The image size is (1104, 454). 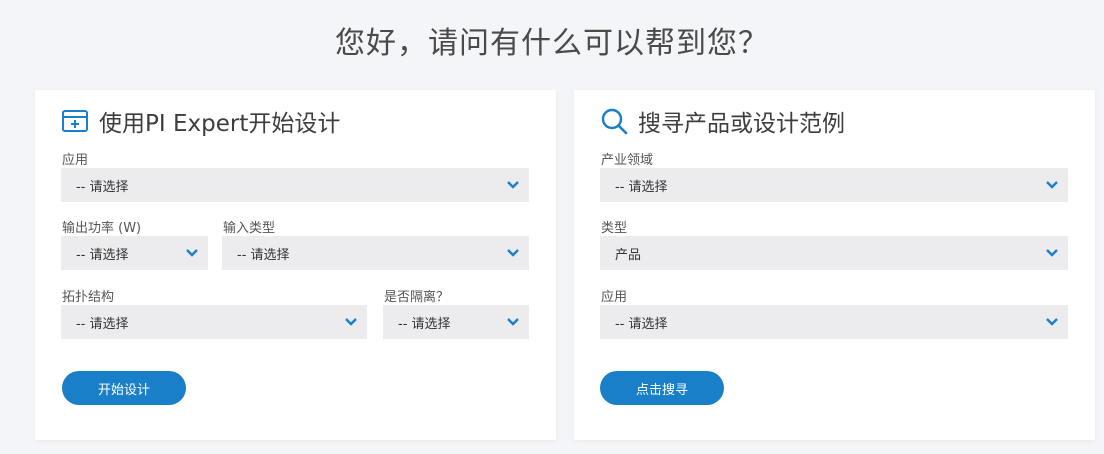 I want to click on isolated-label: 是否隔离？, so click(x=417, y=297).